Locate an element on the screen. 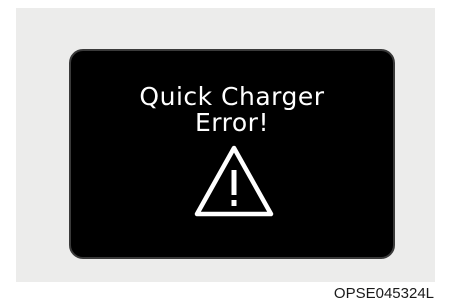 The image size is (451, 306). error-message-line1: Quick Charger is located at coordinates (232, 96).